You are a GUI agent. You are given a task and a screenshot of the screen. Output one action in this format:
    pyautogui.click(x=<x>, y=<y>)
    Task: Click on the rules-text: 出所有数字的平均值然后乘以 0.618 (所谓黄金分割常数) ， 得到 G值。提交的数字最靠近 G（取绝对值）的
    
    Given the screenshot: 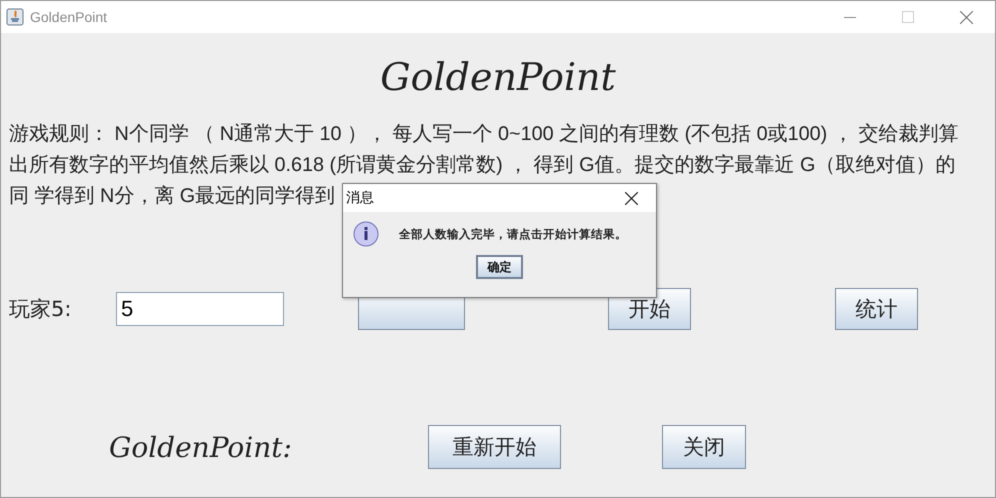 What is the action you would take?
    pyautogui.click(x=482, y=165)
    